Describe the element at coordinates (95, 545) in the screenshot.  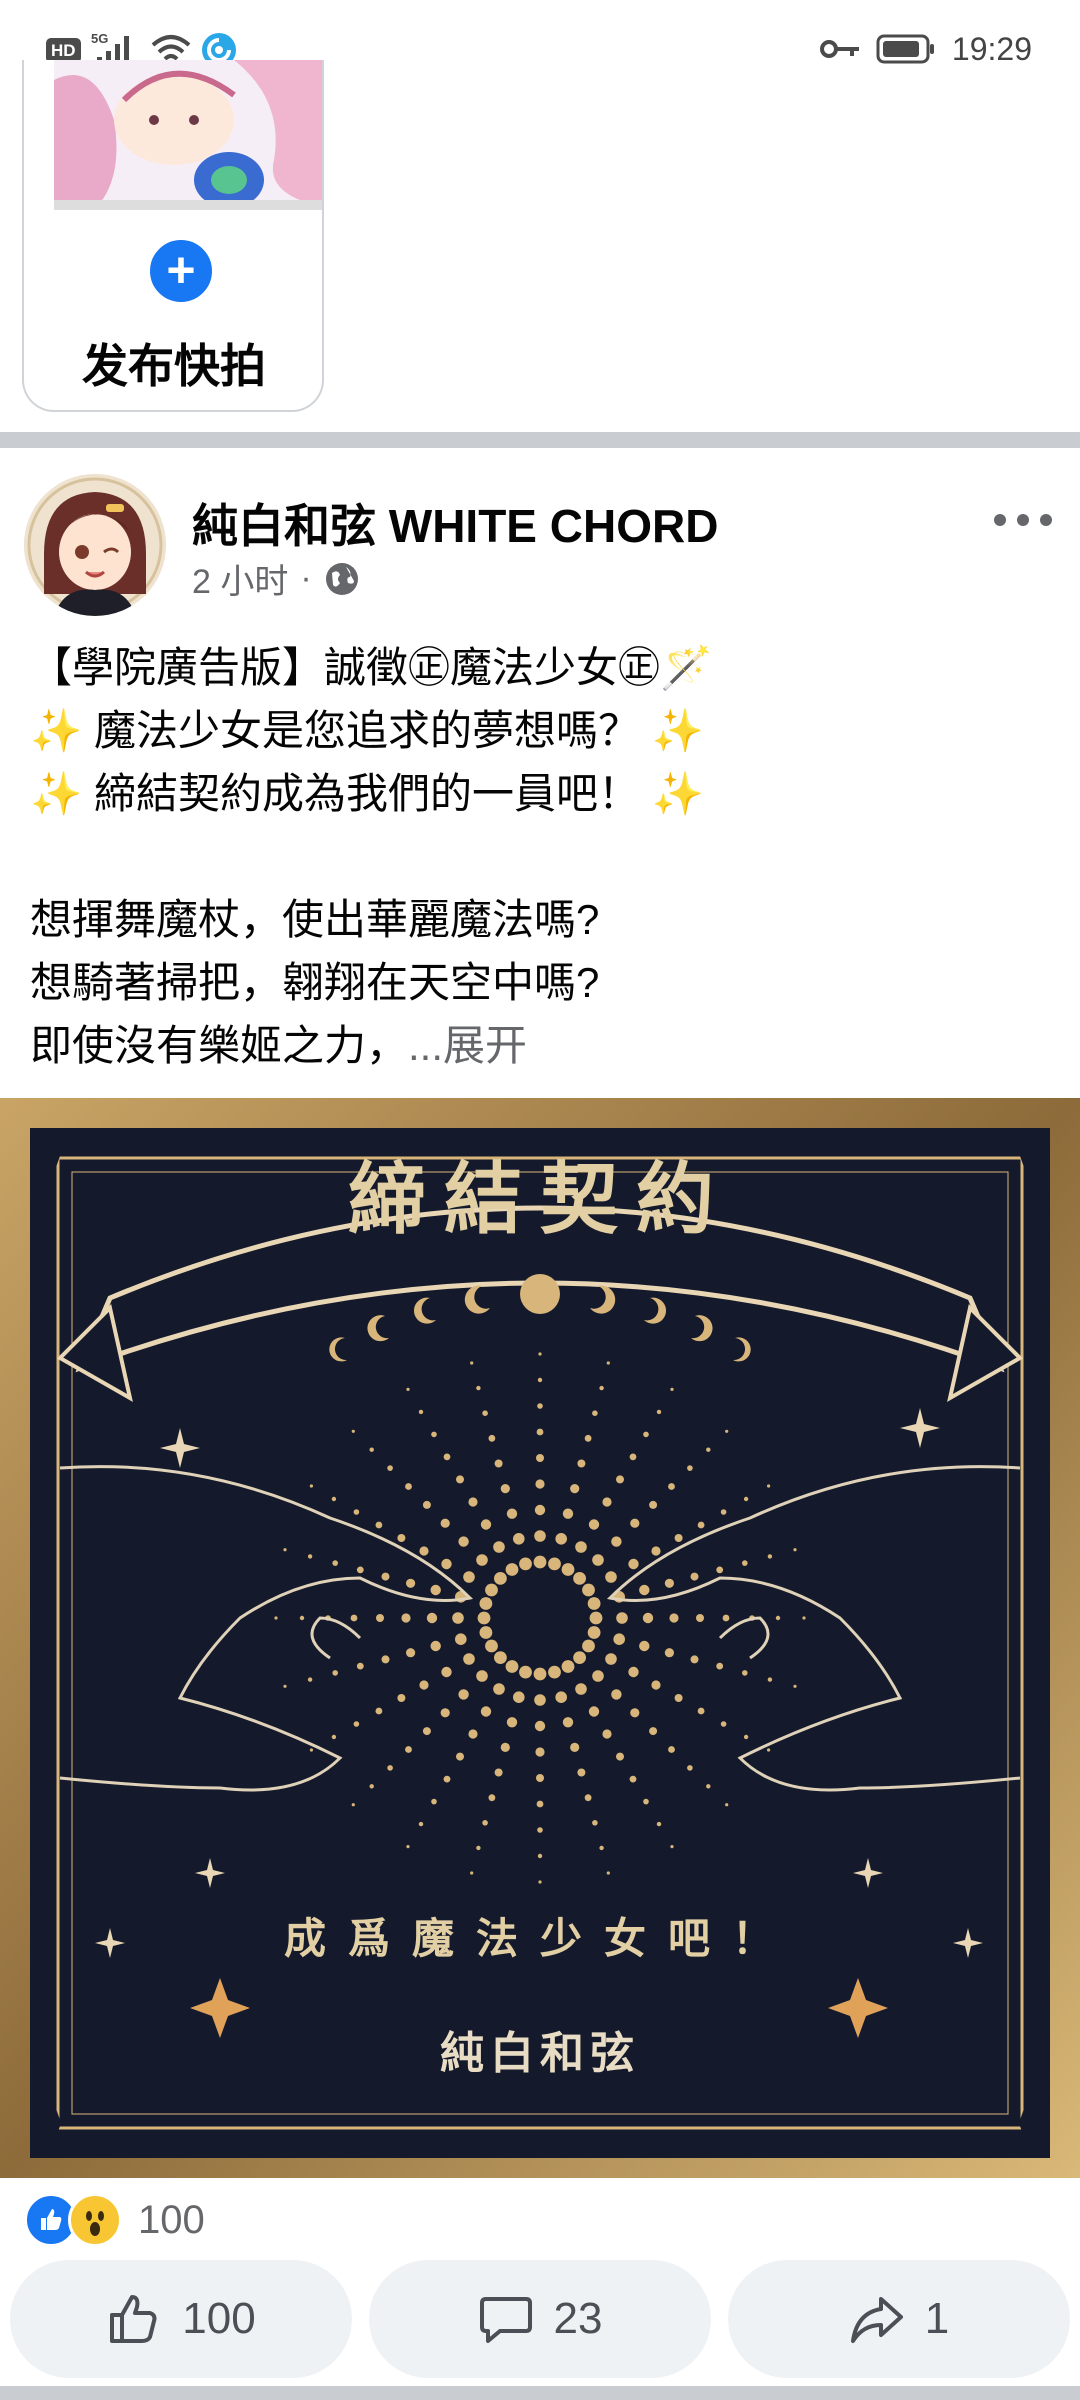
I see `page-avatar` at that location.